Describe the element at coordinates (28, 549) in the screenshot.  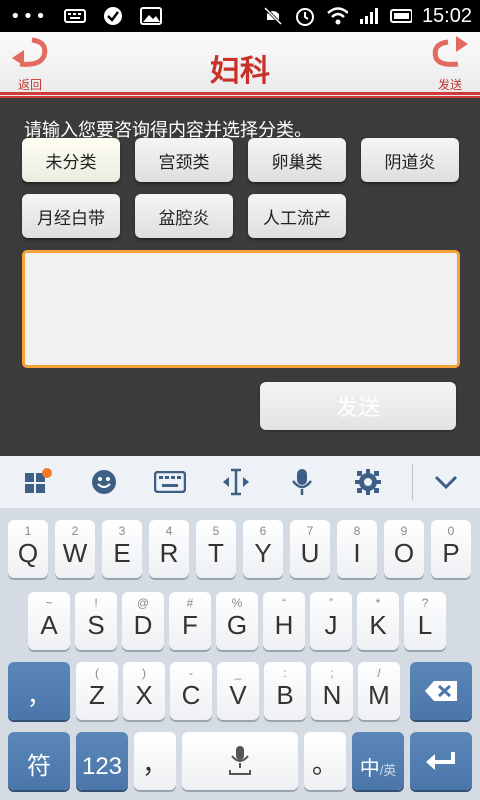
I see `key-q: 1Q` at that location.